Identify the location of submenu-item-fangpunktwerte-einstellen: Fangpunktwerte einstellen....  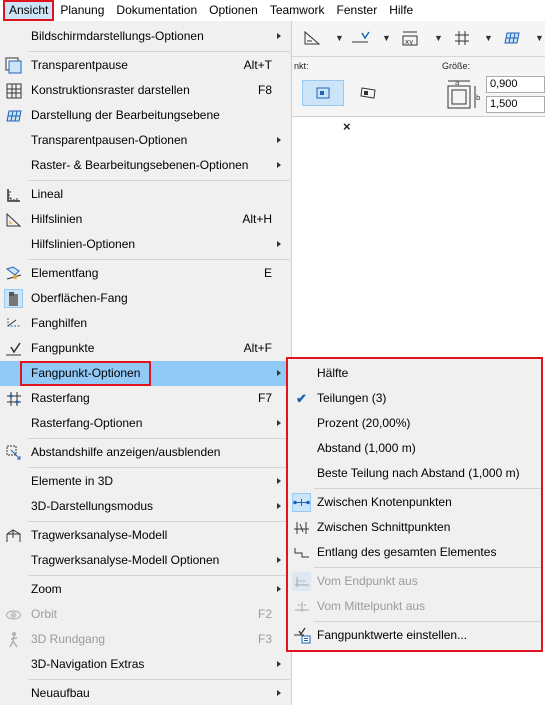
(414, 635).